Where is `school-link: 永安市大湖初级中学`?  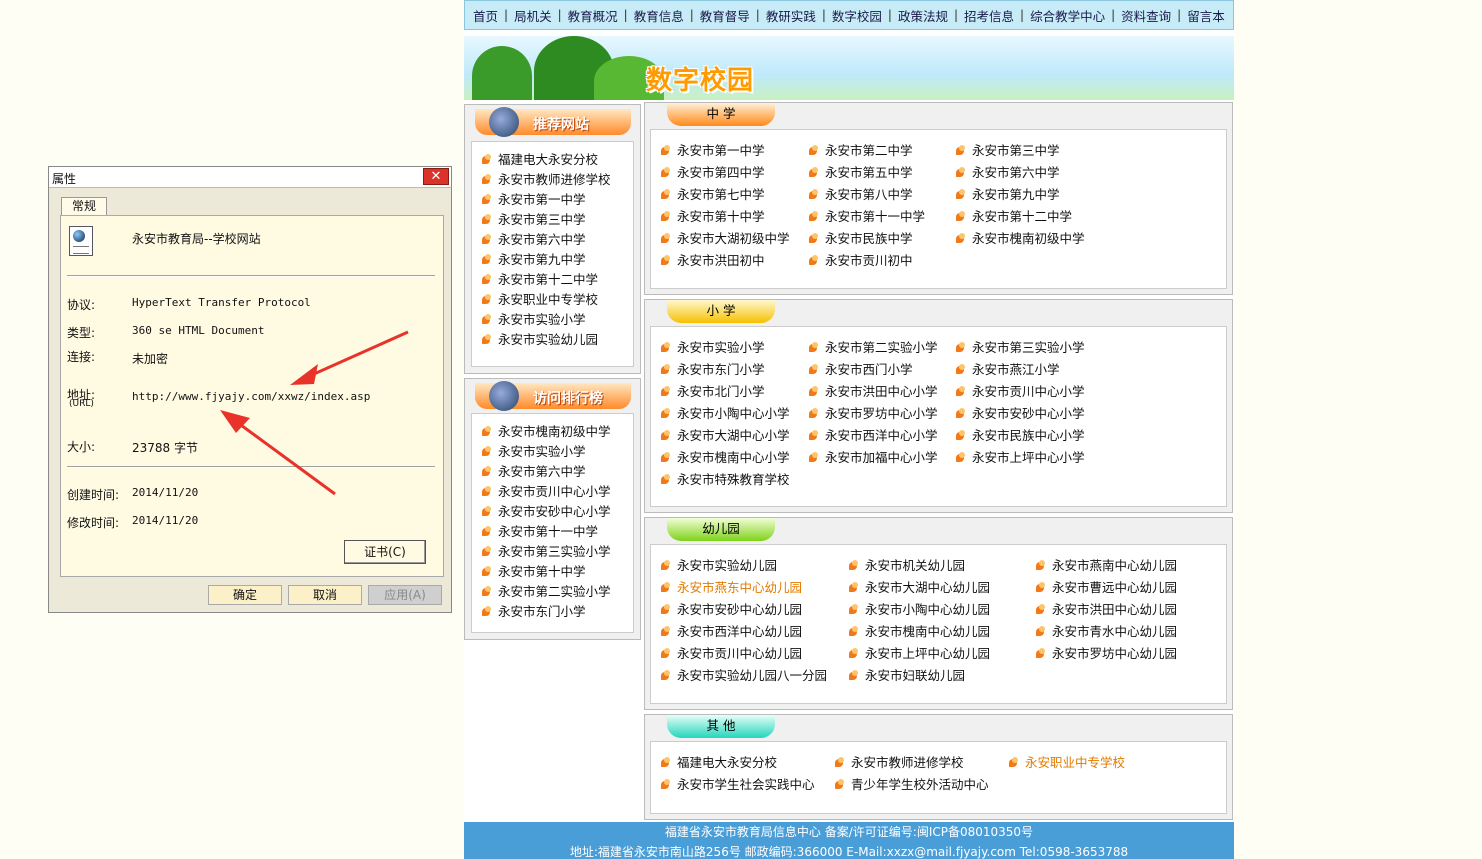 school-link: 永安市大湖初级中学 is located at coordinates (733, 238).